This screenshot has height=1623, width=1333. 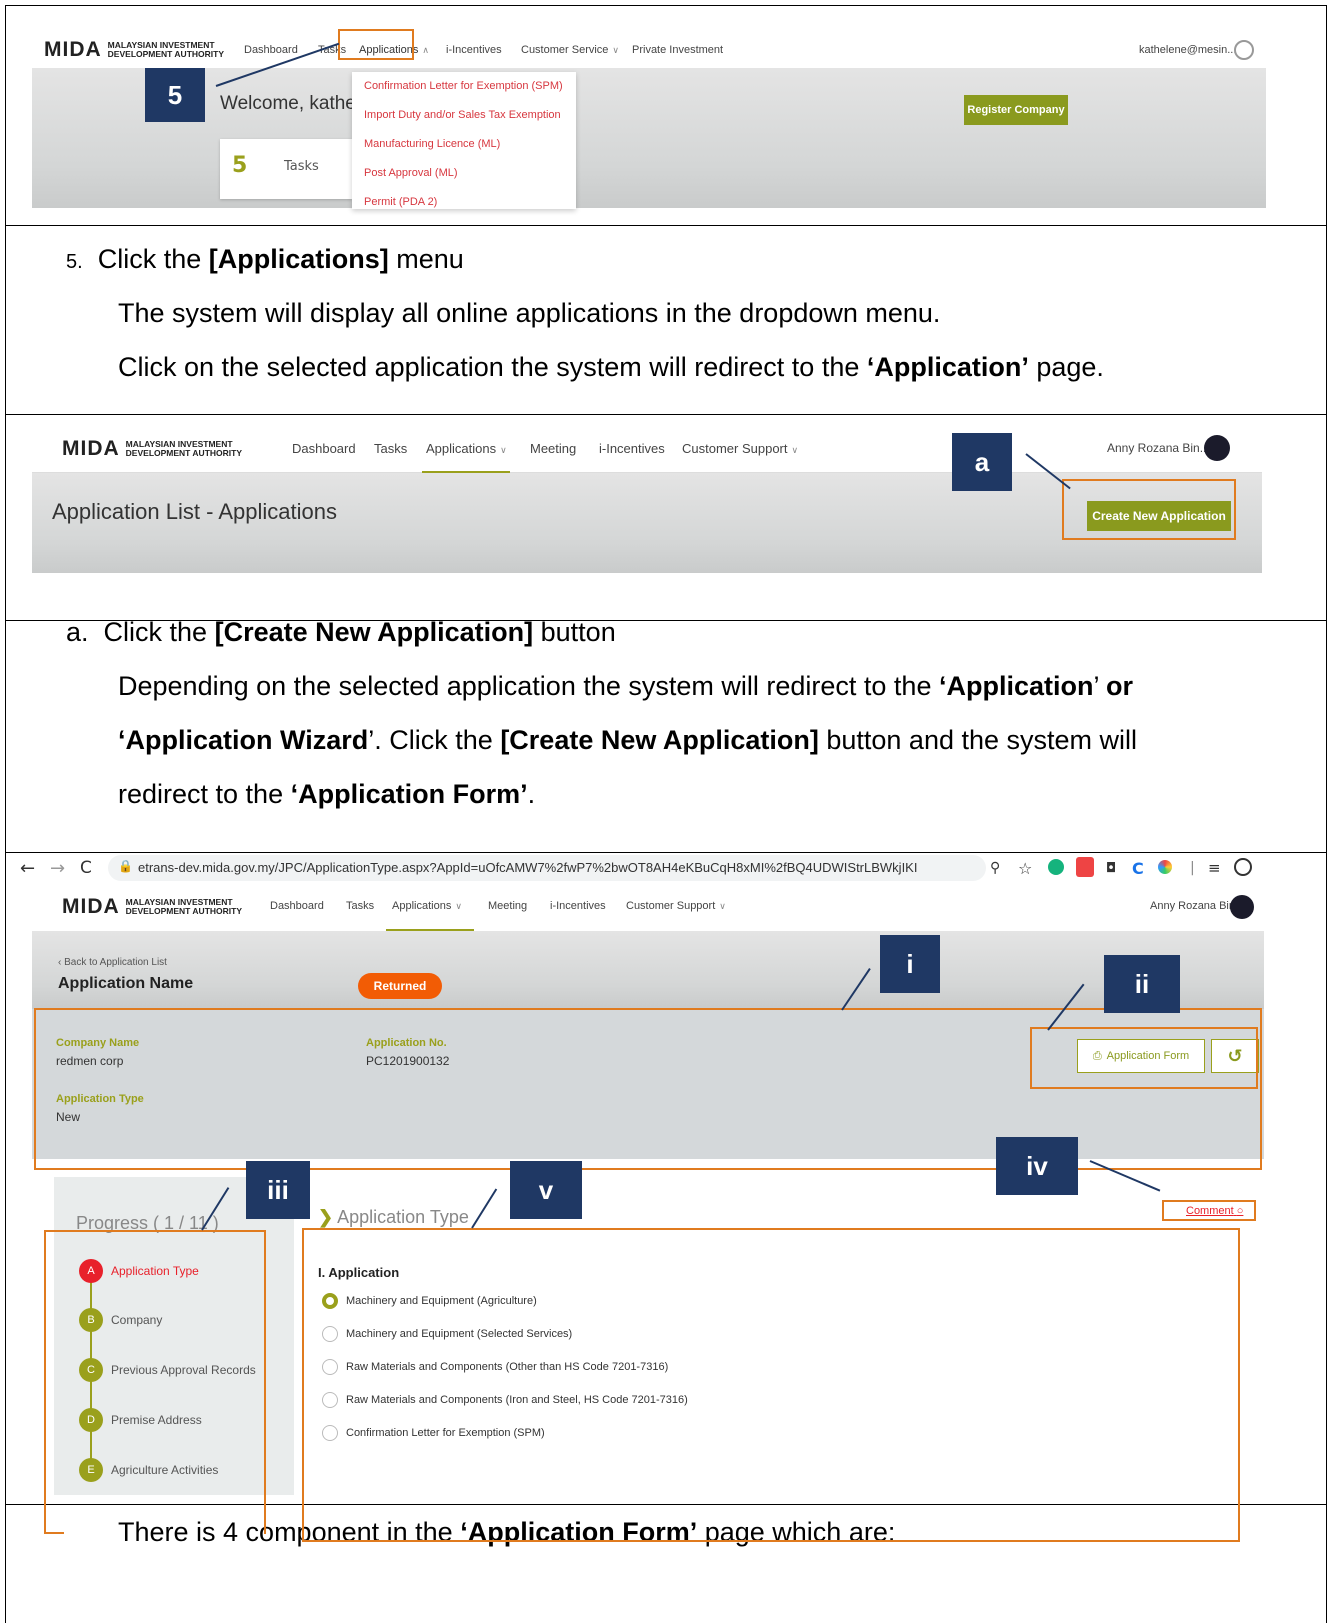 I want to click on nav-incentives-3: i-Incentives, so click(x=578, y=906).